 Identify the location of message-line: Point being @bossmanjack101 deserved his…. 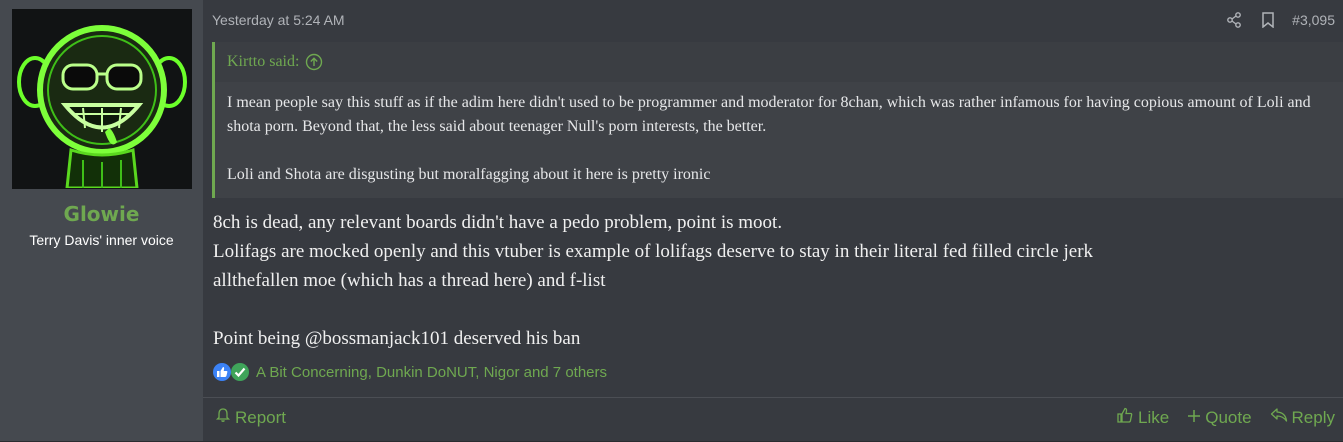
(397, 338).